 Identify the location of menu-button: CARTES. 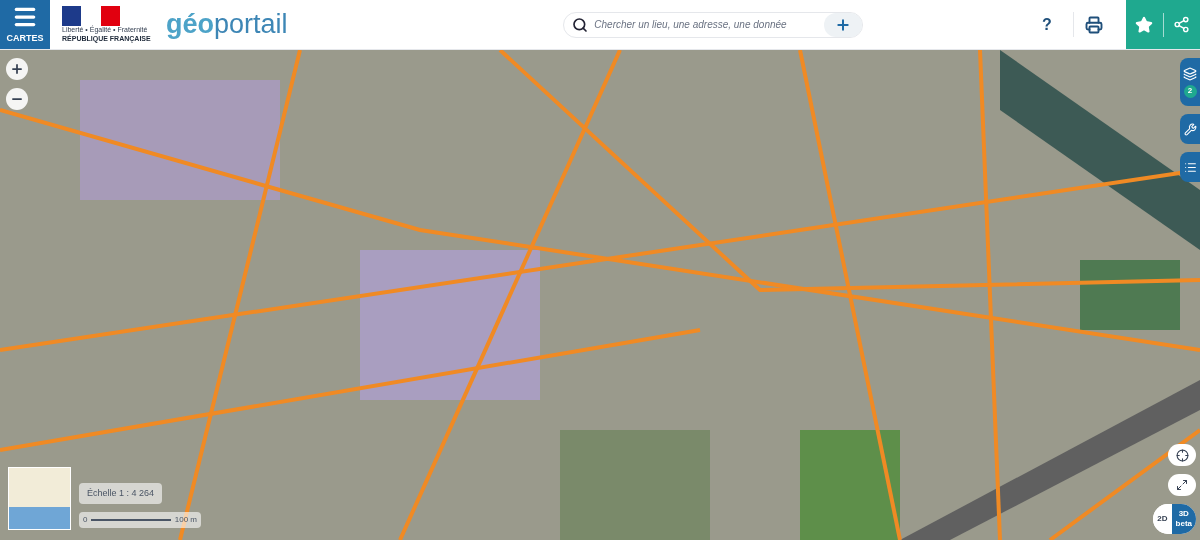
(25, 24).